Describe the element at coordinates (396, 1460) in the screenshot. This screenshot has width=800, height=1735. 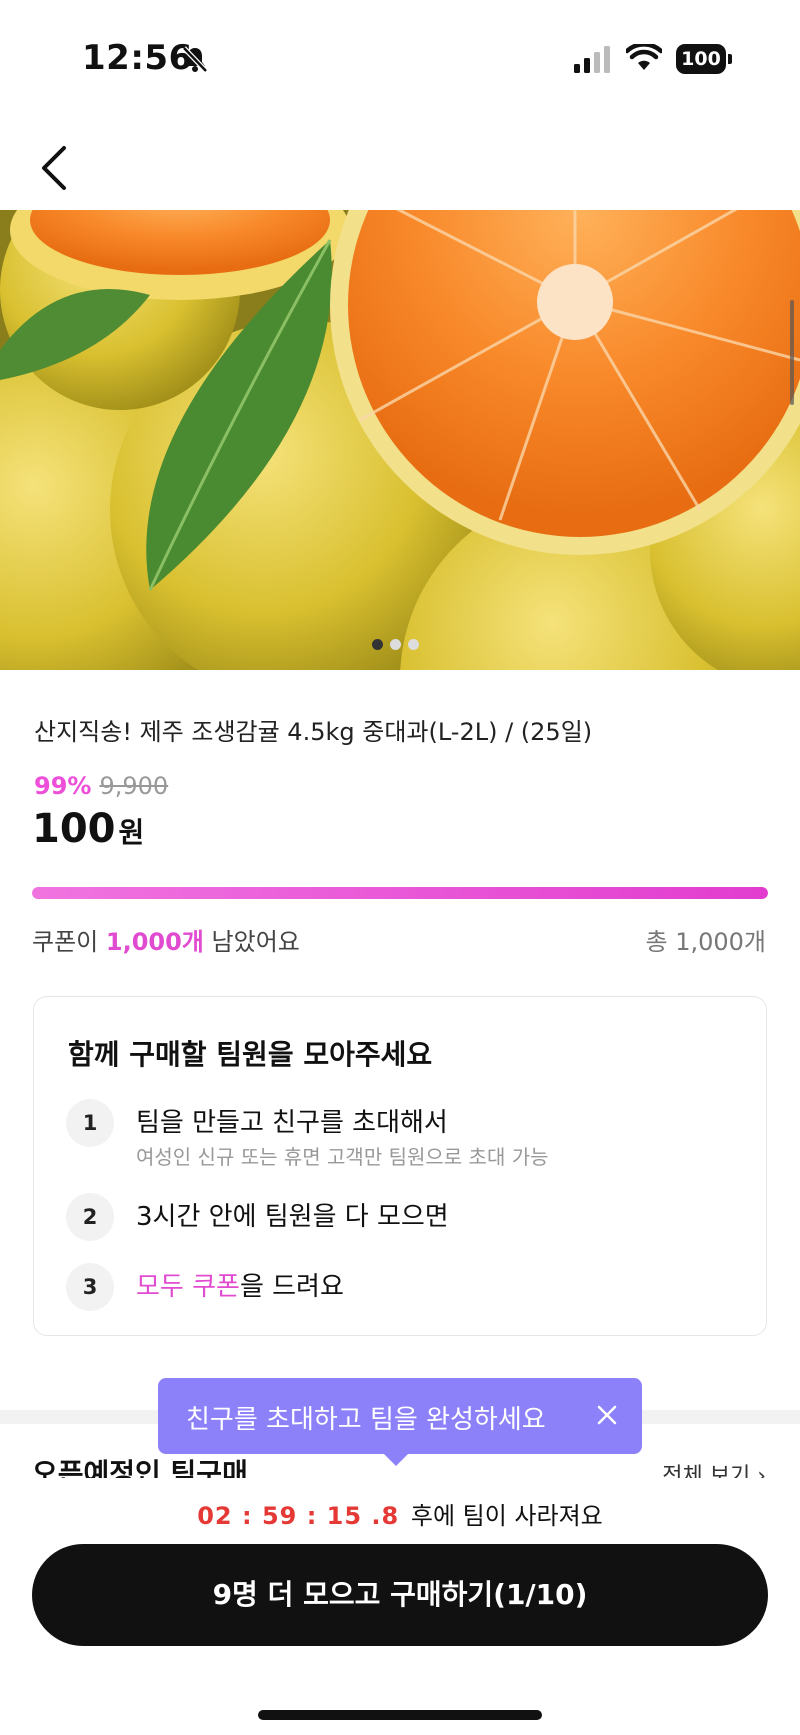
I see `tooltip-arrow` at that location.